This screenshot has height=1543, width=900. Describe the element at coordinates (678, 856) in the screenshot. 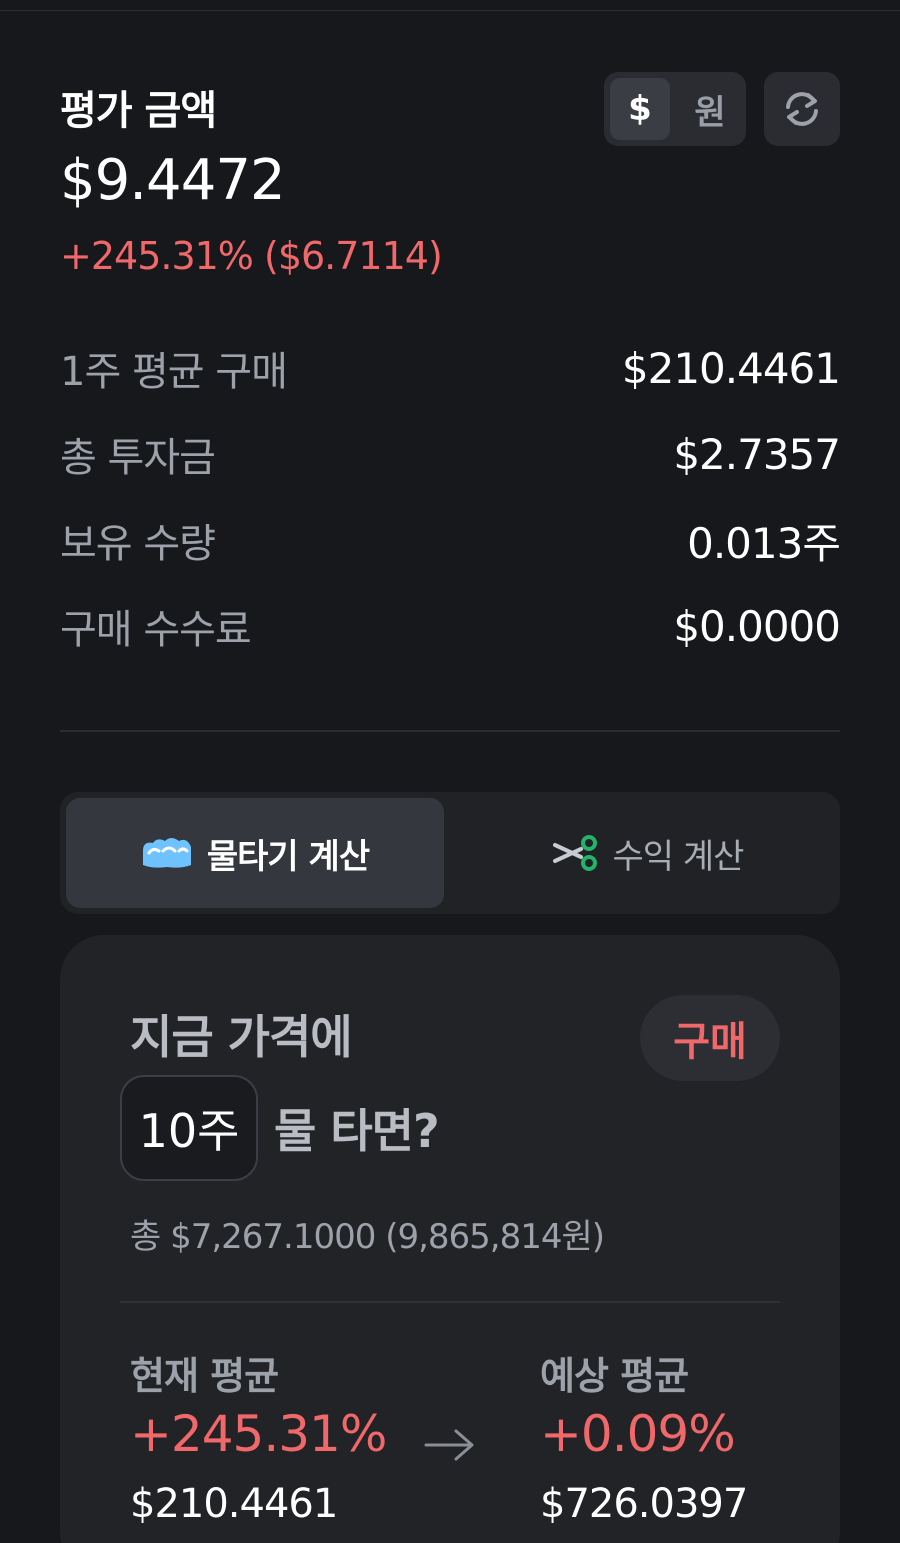

I see `tab-profit-label: 수익 계산` at that location.